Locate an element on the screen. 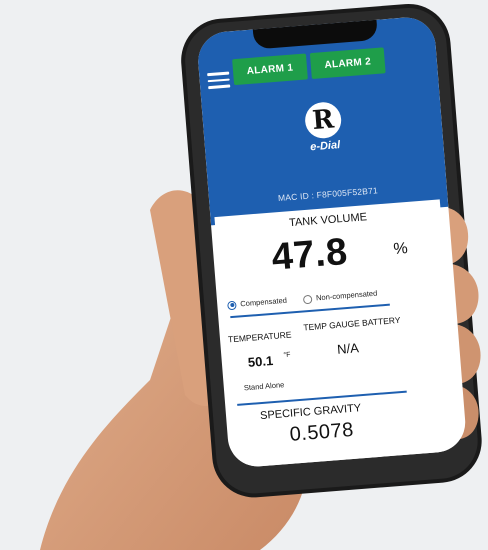 The image size is (488, 550). battery-value: N/A is located at coordinates (348, 348).